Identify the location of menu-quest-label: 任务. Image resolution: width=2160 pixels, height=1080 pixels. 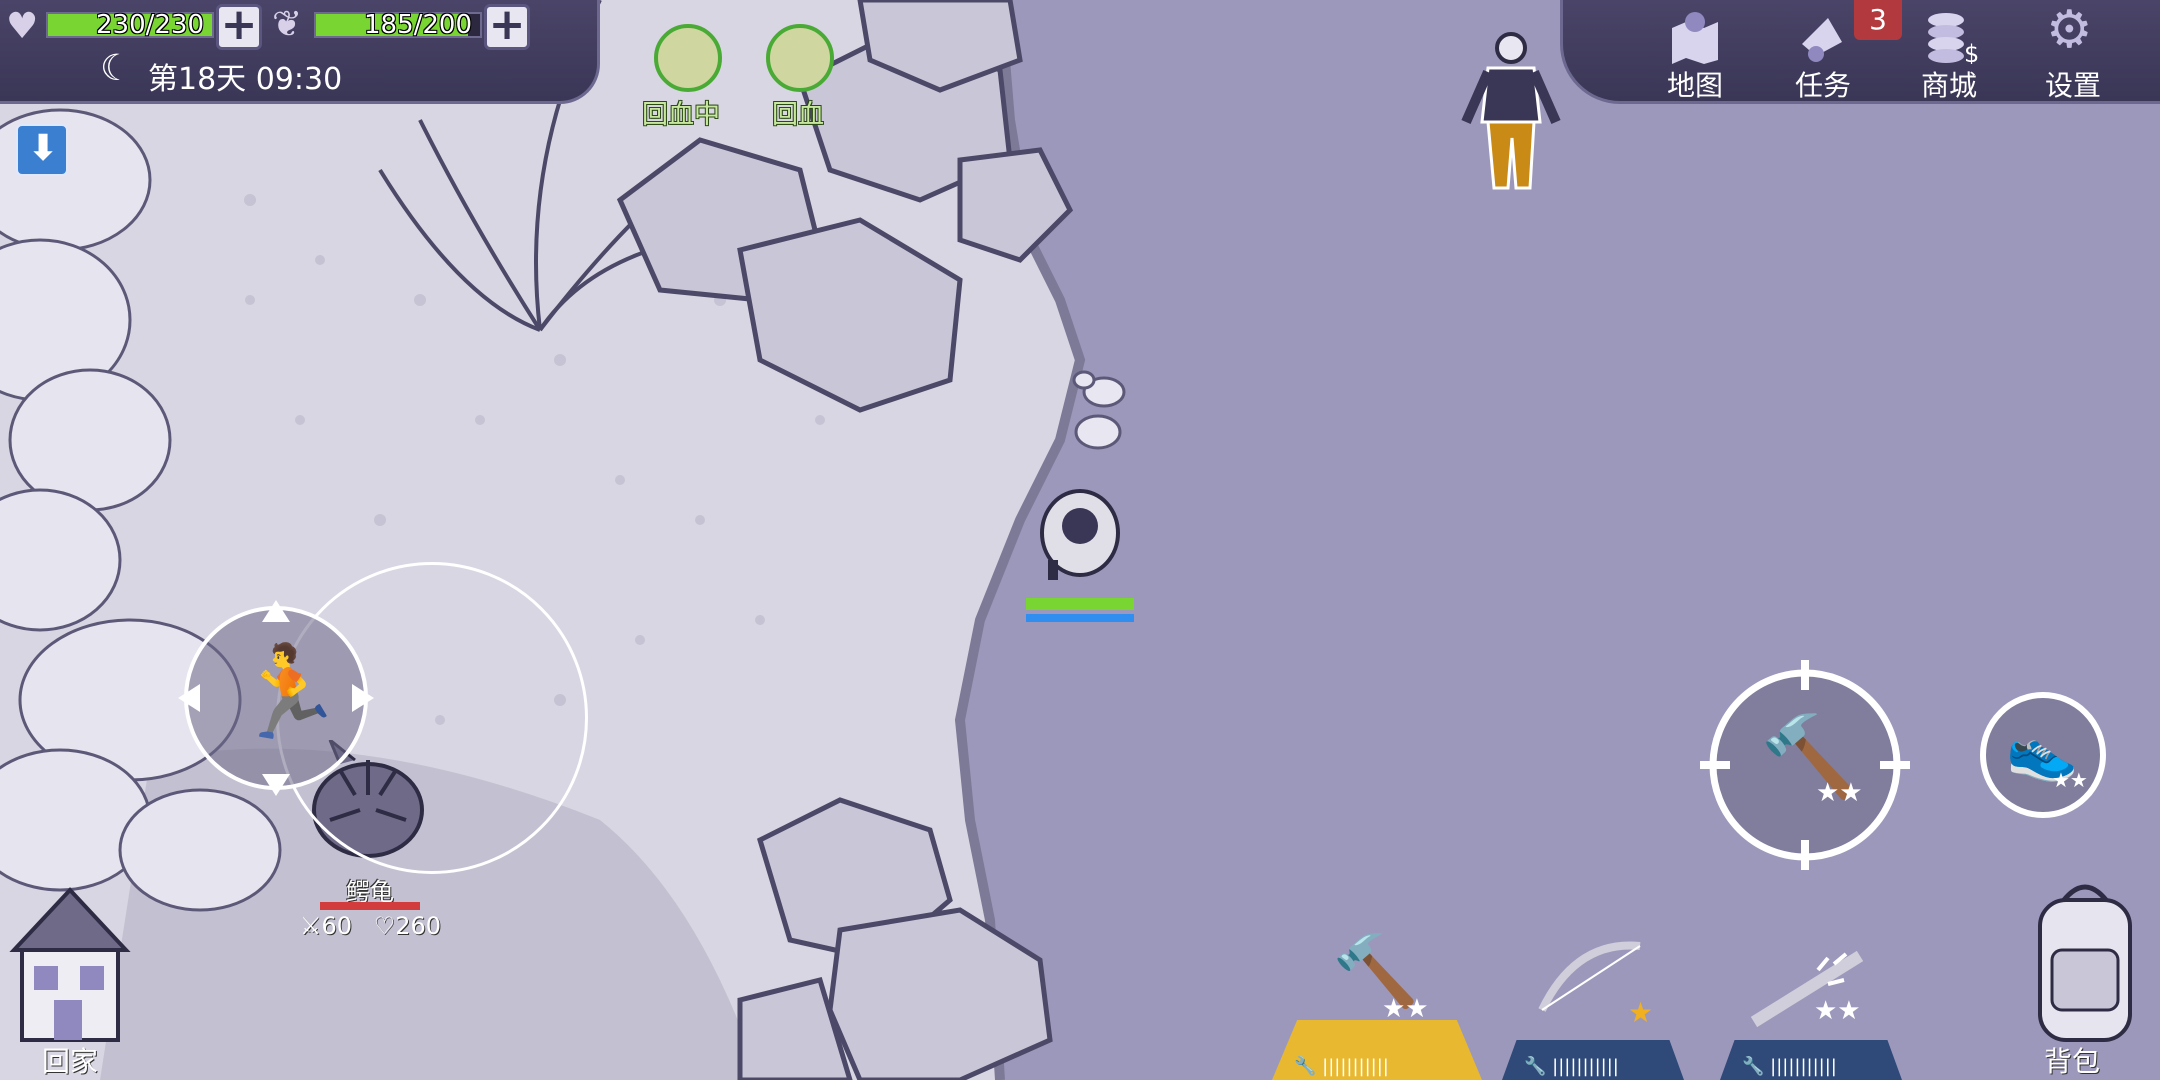
(1822, 85).